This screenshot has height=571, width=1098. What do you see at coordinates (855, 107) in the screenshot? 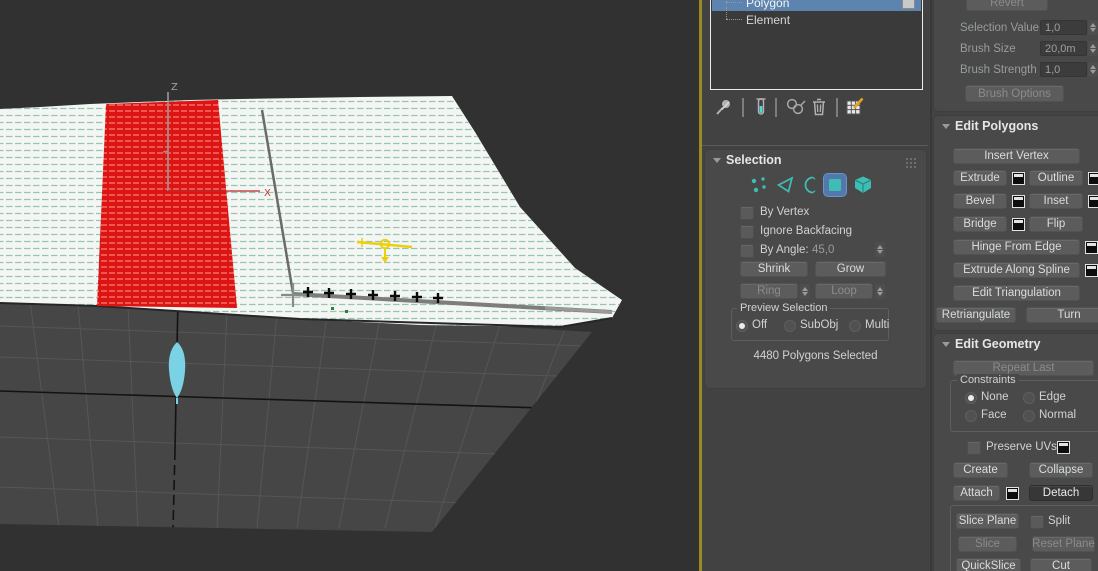
I see `configure-modifier-sets-icon` at bounding box center [855, 107].